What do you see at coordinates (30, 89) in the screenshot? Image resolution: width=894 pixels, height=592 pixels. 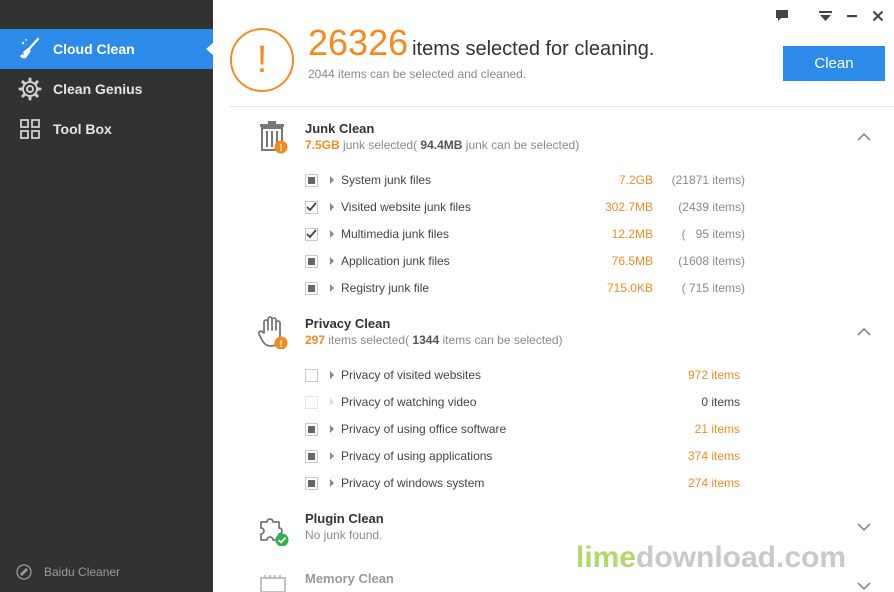 I see `gear-icon` at bounding box center [30, 89].